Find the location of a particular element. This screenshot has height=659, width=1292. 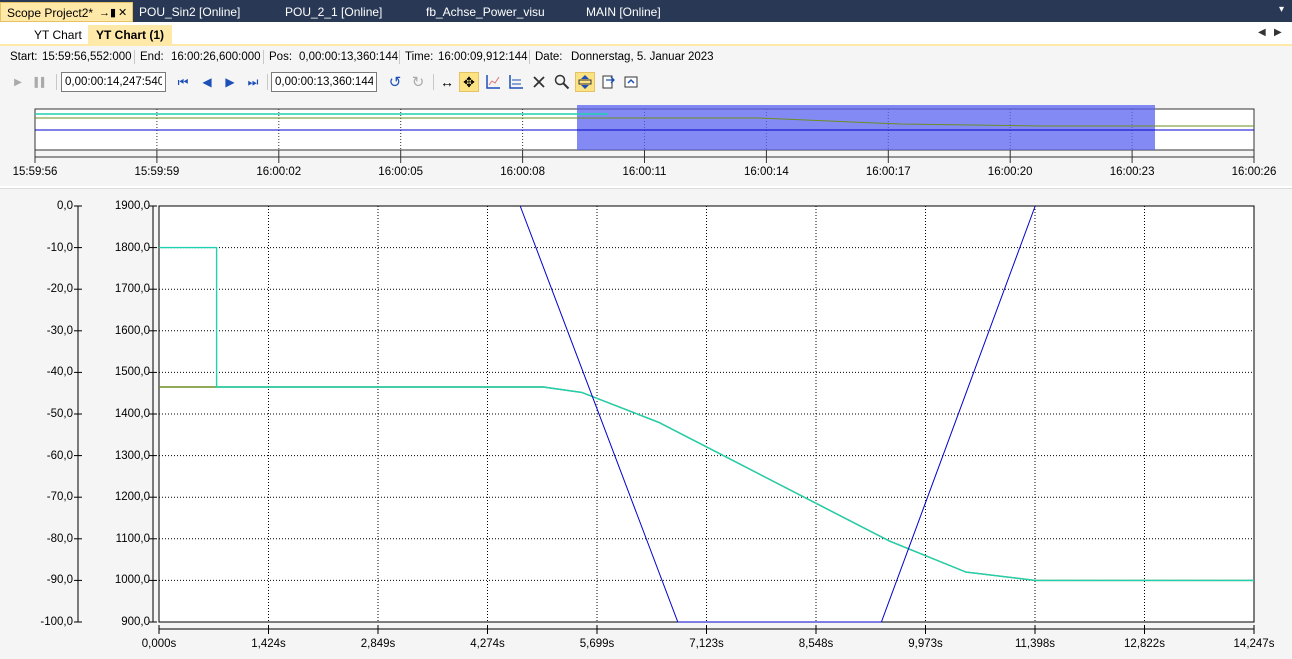

overview-tick-label: 16:00:20 is located at coordinates (1010, 172).